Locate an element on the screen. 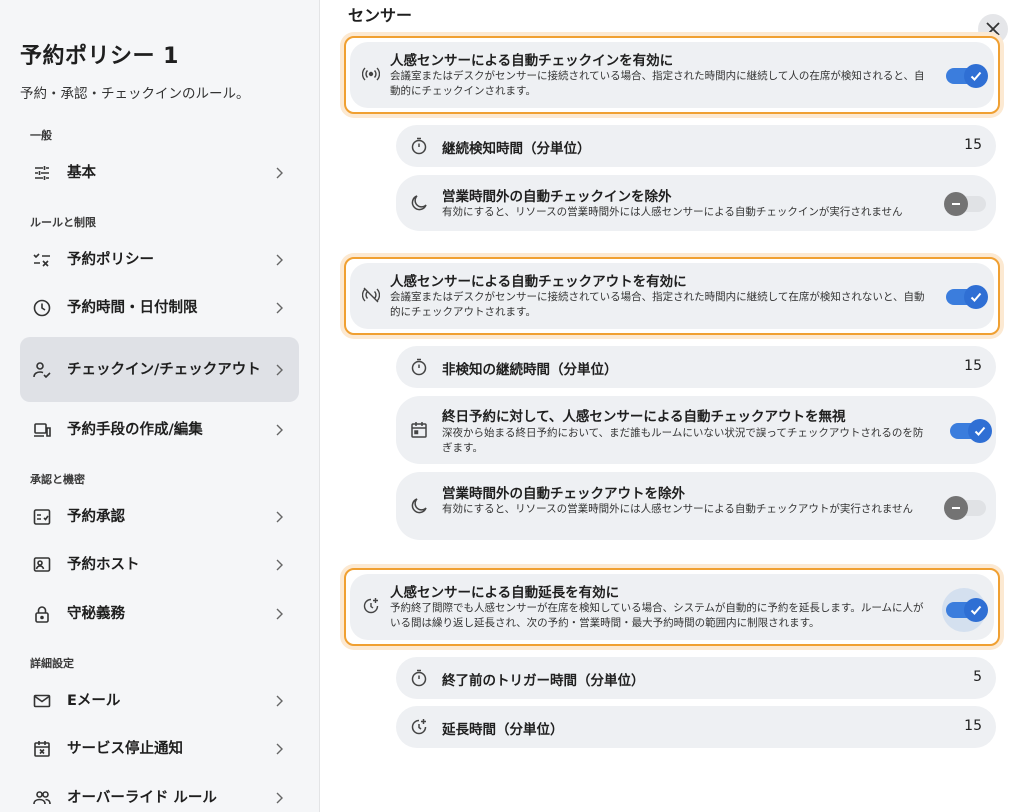  approval-icon is located at coordinates (42, 517).